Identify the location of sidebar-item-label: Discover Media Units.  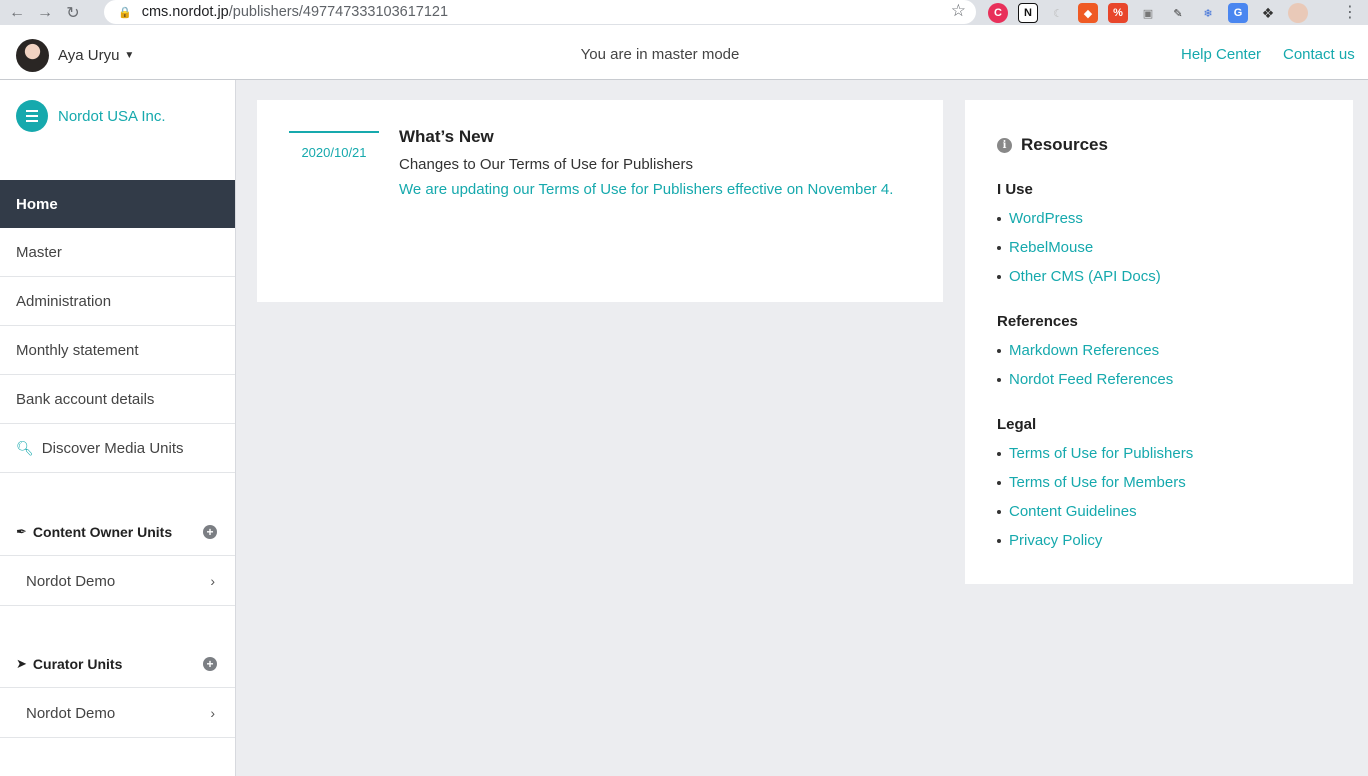
(112, 448).